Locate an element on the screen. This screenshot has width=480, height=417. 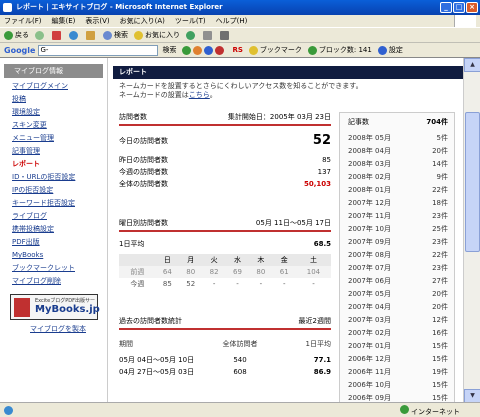
sidebar-item-4: メニュー管理 is located at coordinates (53, 138).